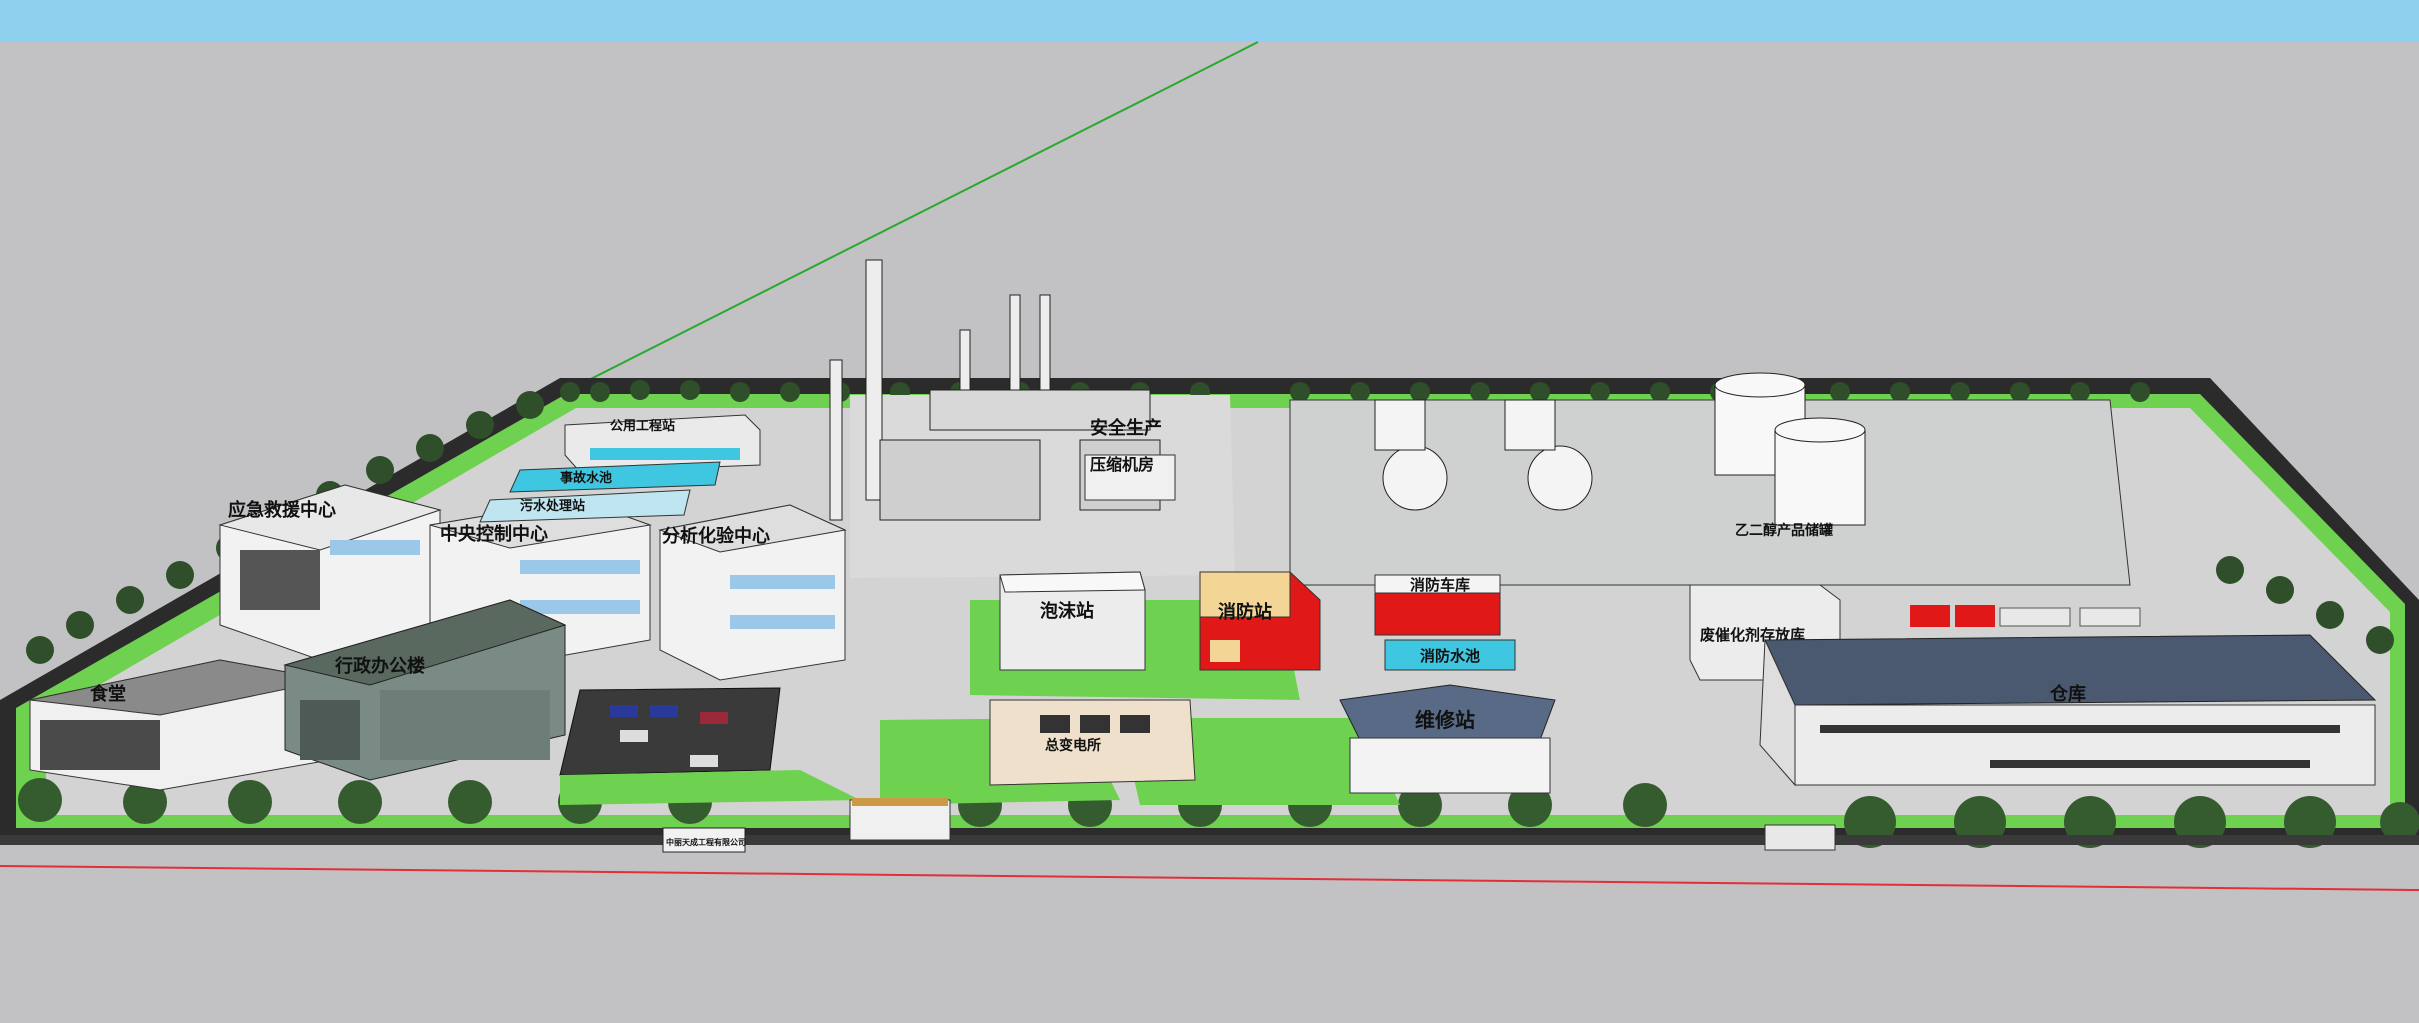 The width and height of the screenshot is (2419, 1023). Describe the element at coordinates (494, 534) in the screenshot. I see `central-control-label: 中央控制中心` at that location.